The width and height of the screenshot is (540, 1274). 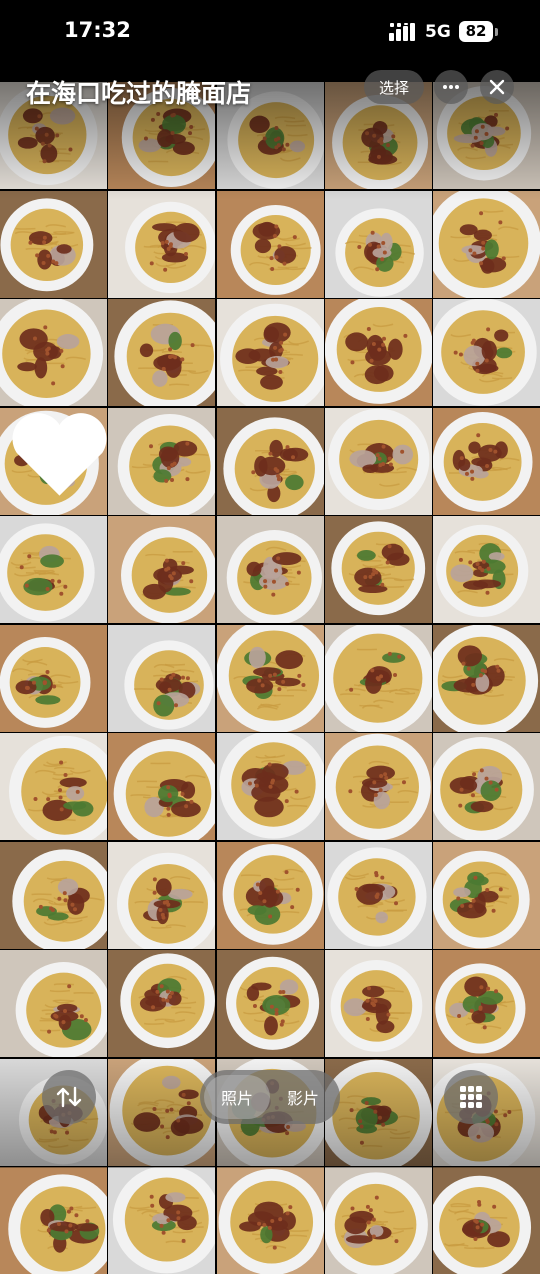 What do you see at coordinates (237, 1097) in the screenshot?
I see `segment-photos: 照片` at bounding box center [237, 1097].